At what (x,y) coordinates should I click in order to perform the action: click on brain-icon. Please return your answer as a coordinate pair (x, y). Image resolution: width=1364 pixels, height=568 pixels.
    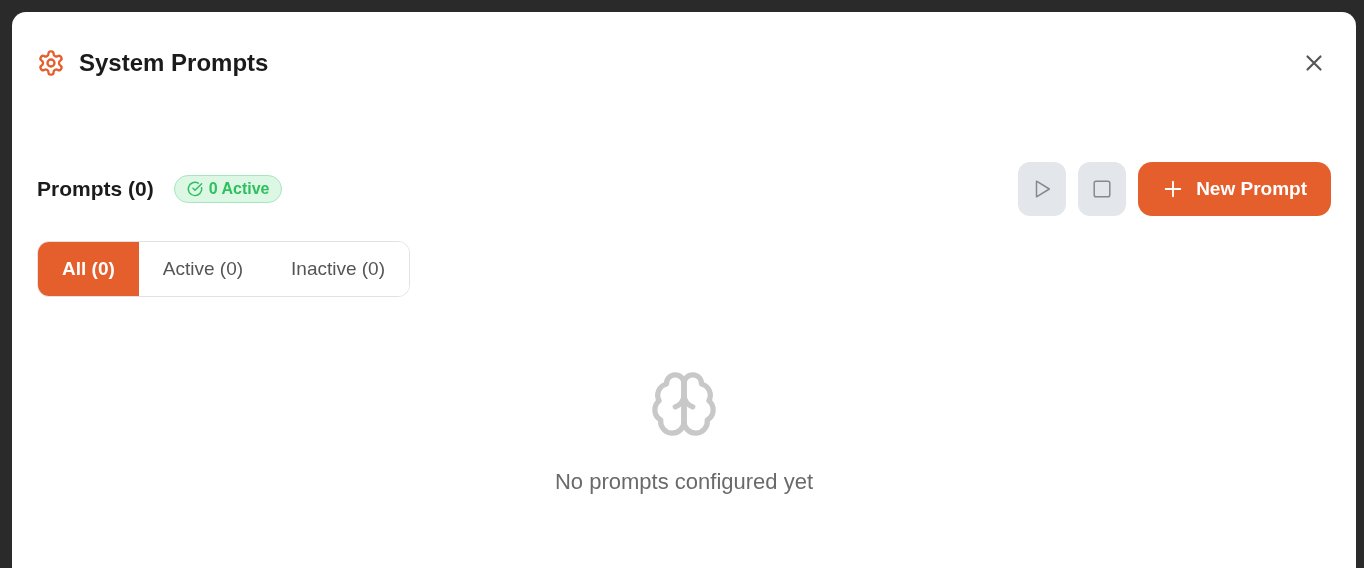
    Looking at the image, I should click on (684, 404).